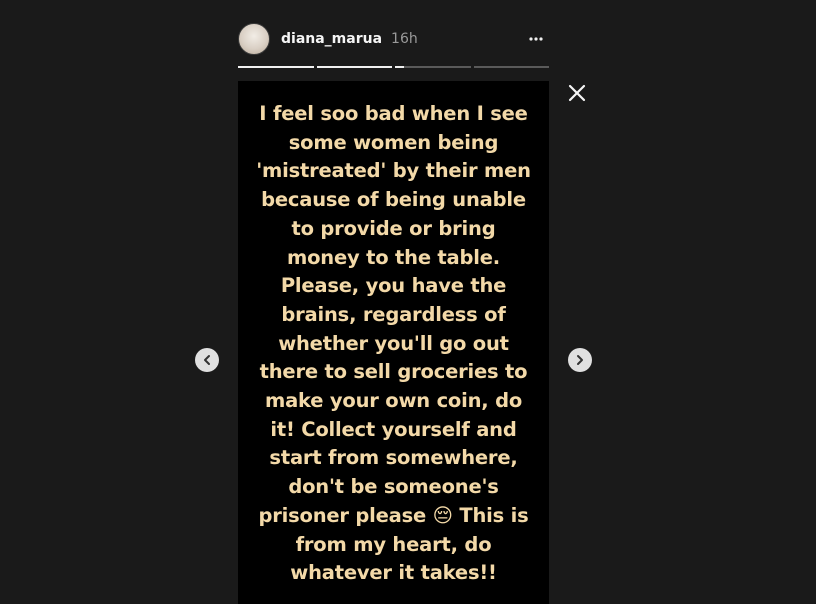 Image resolution: width=816 pixels, height=604 pixels. I want to click on previous-story-button, so click(207, 360).